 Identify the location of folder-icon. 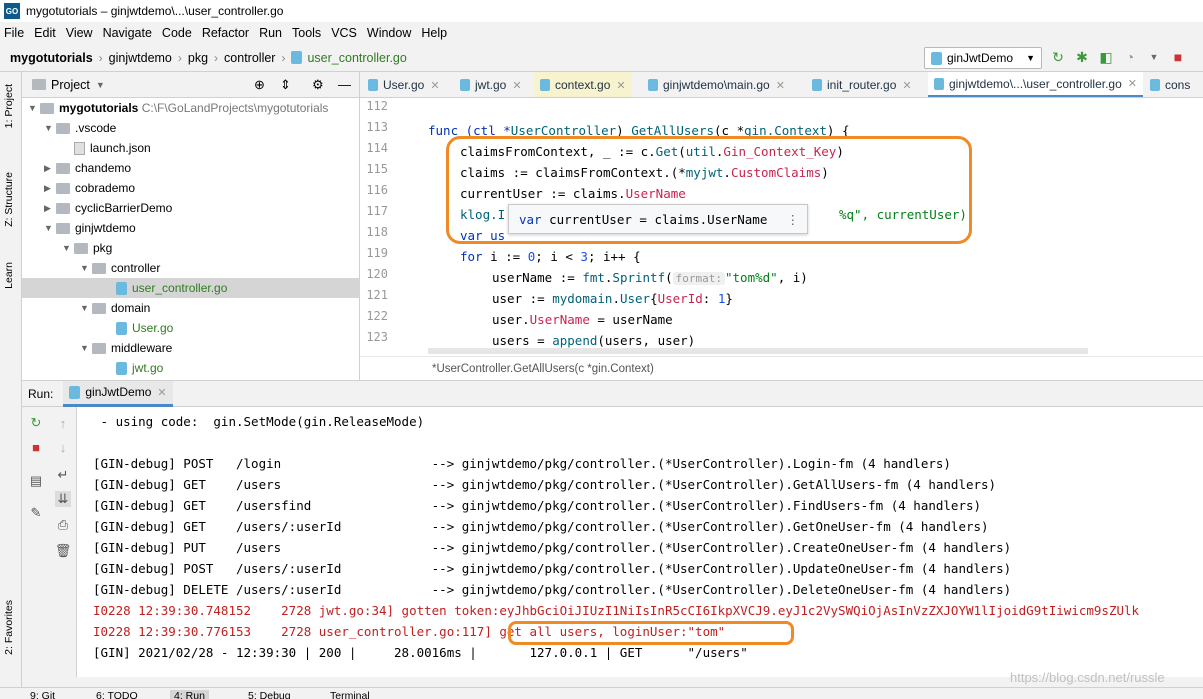
(63, 188).